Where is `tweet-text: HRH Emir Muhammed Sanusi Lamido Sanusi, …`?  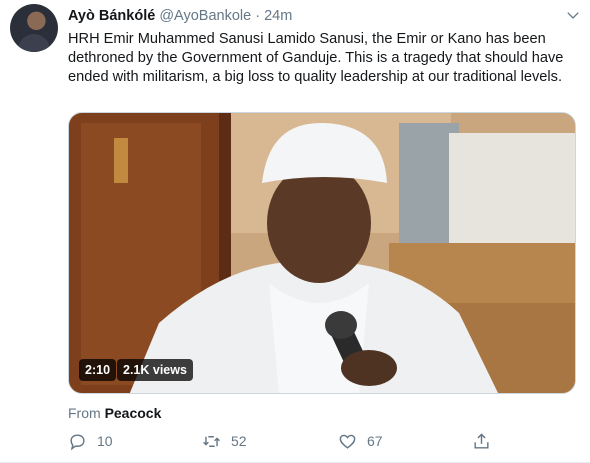
tweet-text: HRH Emir Muhammed Sanusi Lamido Sanusi, … is located at coordinates (316, 58).